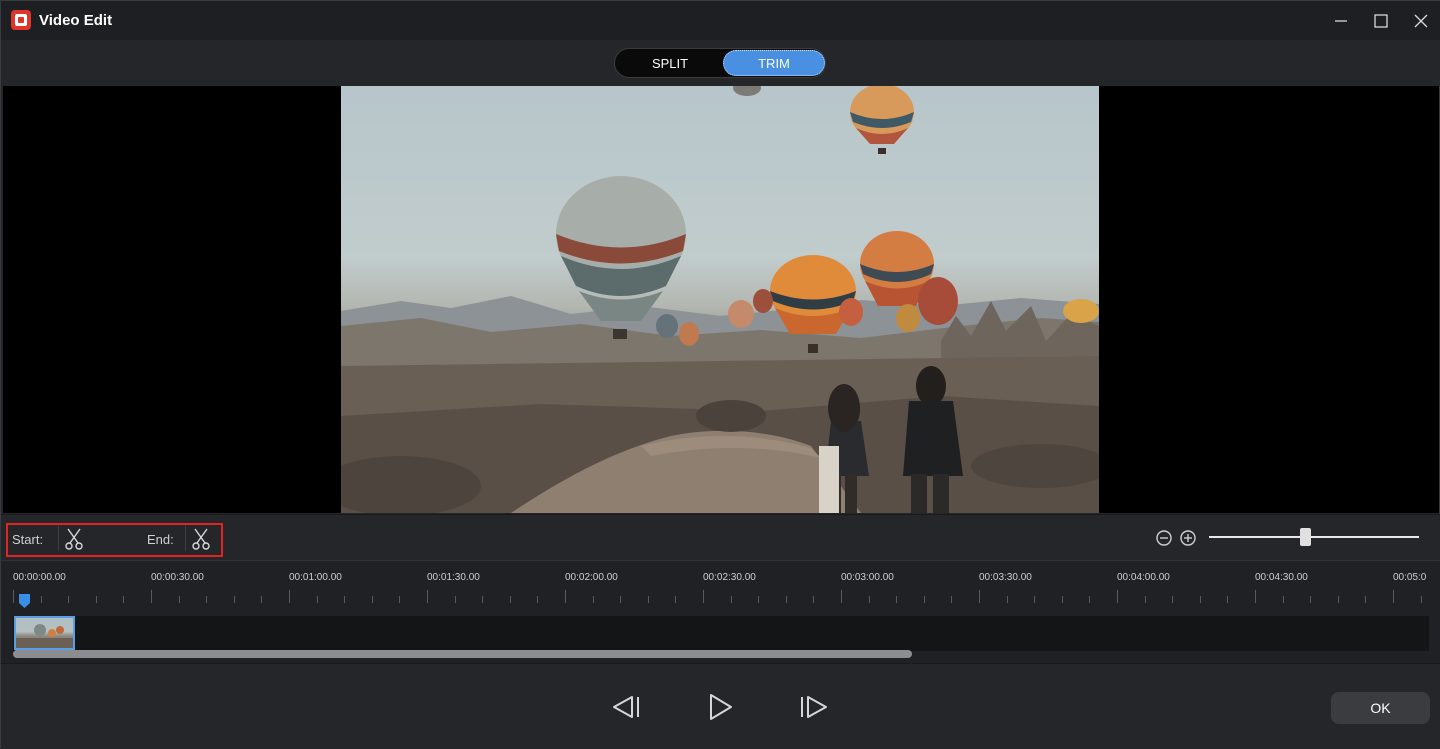 The image size is (1440, 749). What do you see at coordinates (453, 577) in the screenshot?
I see `ruler-label: 00:01:30.00` at bounding box center [453, 577].